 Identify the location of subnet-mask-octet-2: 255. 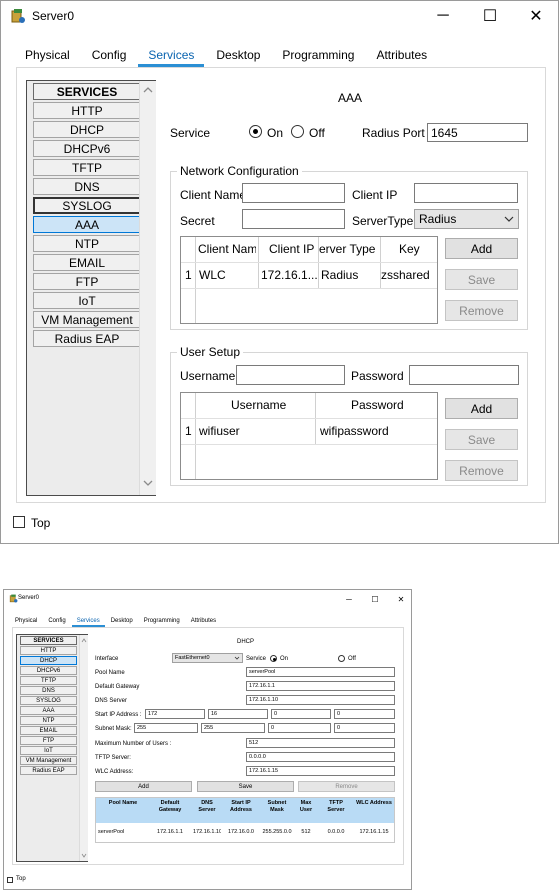
(233, 728).